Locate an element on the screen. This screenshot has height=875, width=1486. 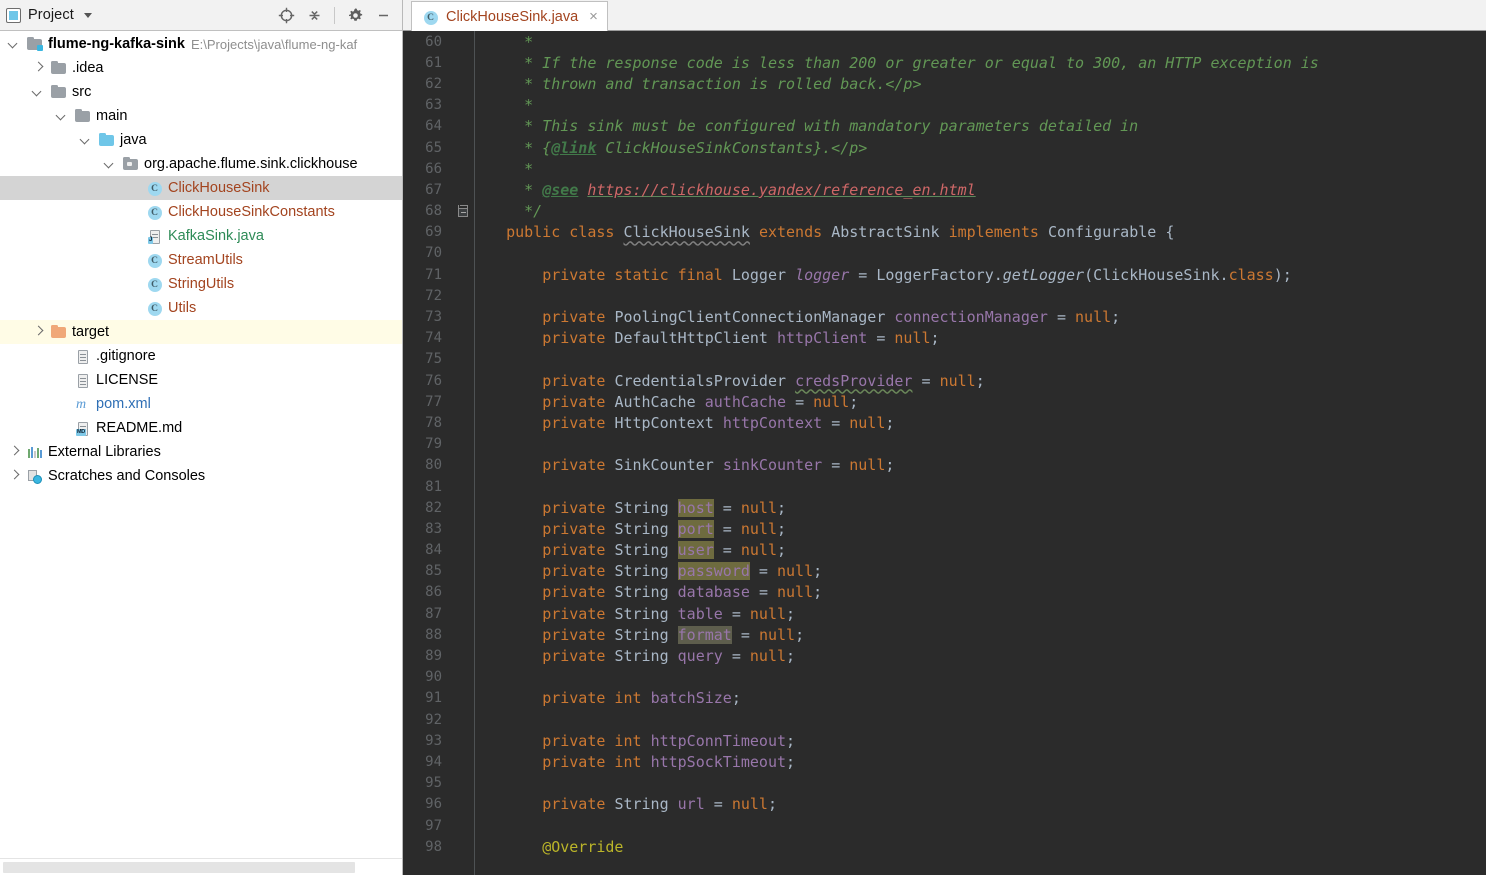
code-line: 94 private int httpSockTimeout; is located at coordinates (944, 761).